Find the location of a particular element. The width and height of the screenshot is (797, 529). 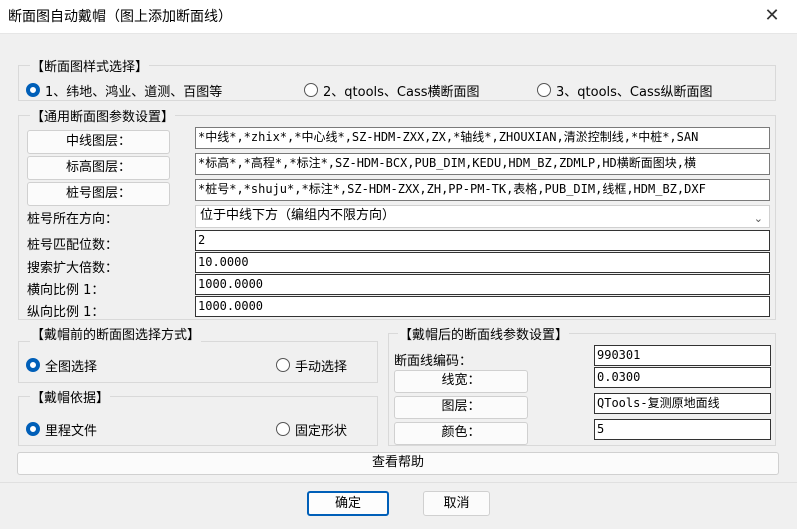

window-title: 断面图自动戴帽（图上添加断面线） is located at coordinates (120, 17).